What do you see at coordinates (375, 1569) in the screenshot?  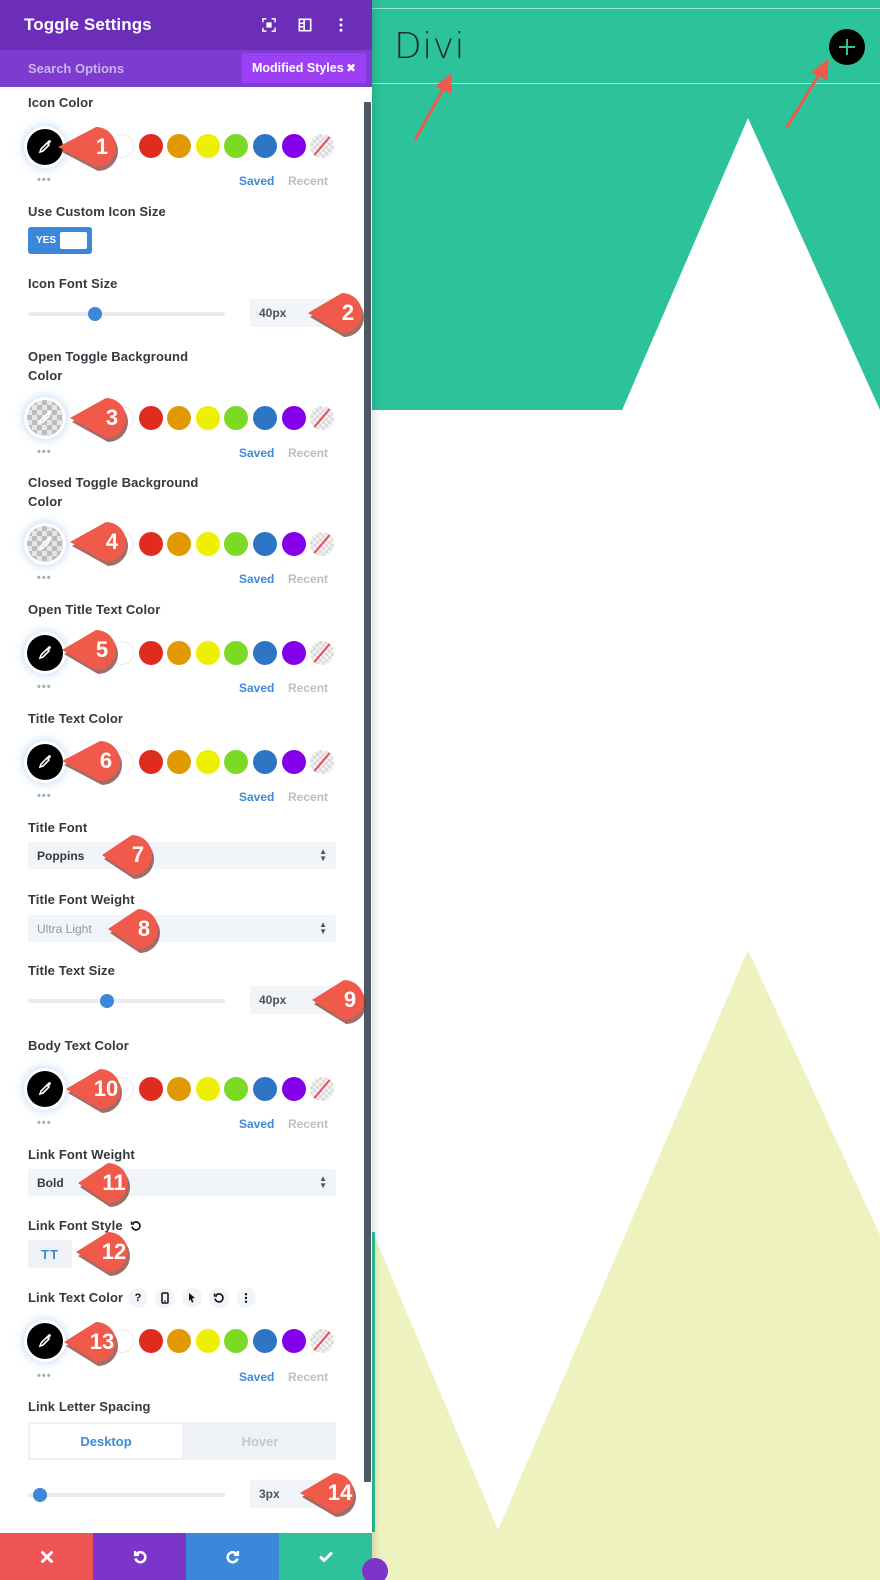 I see `builder-menu-button` at bounding box center [375, 1569].